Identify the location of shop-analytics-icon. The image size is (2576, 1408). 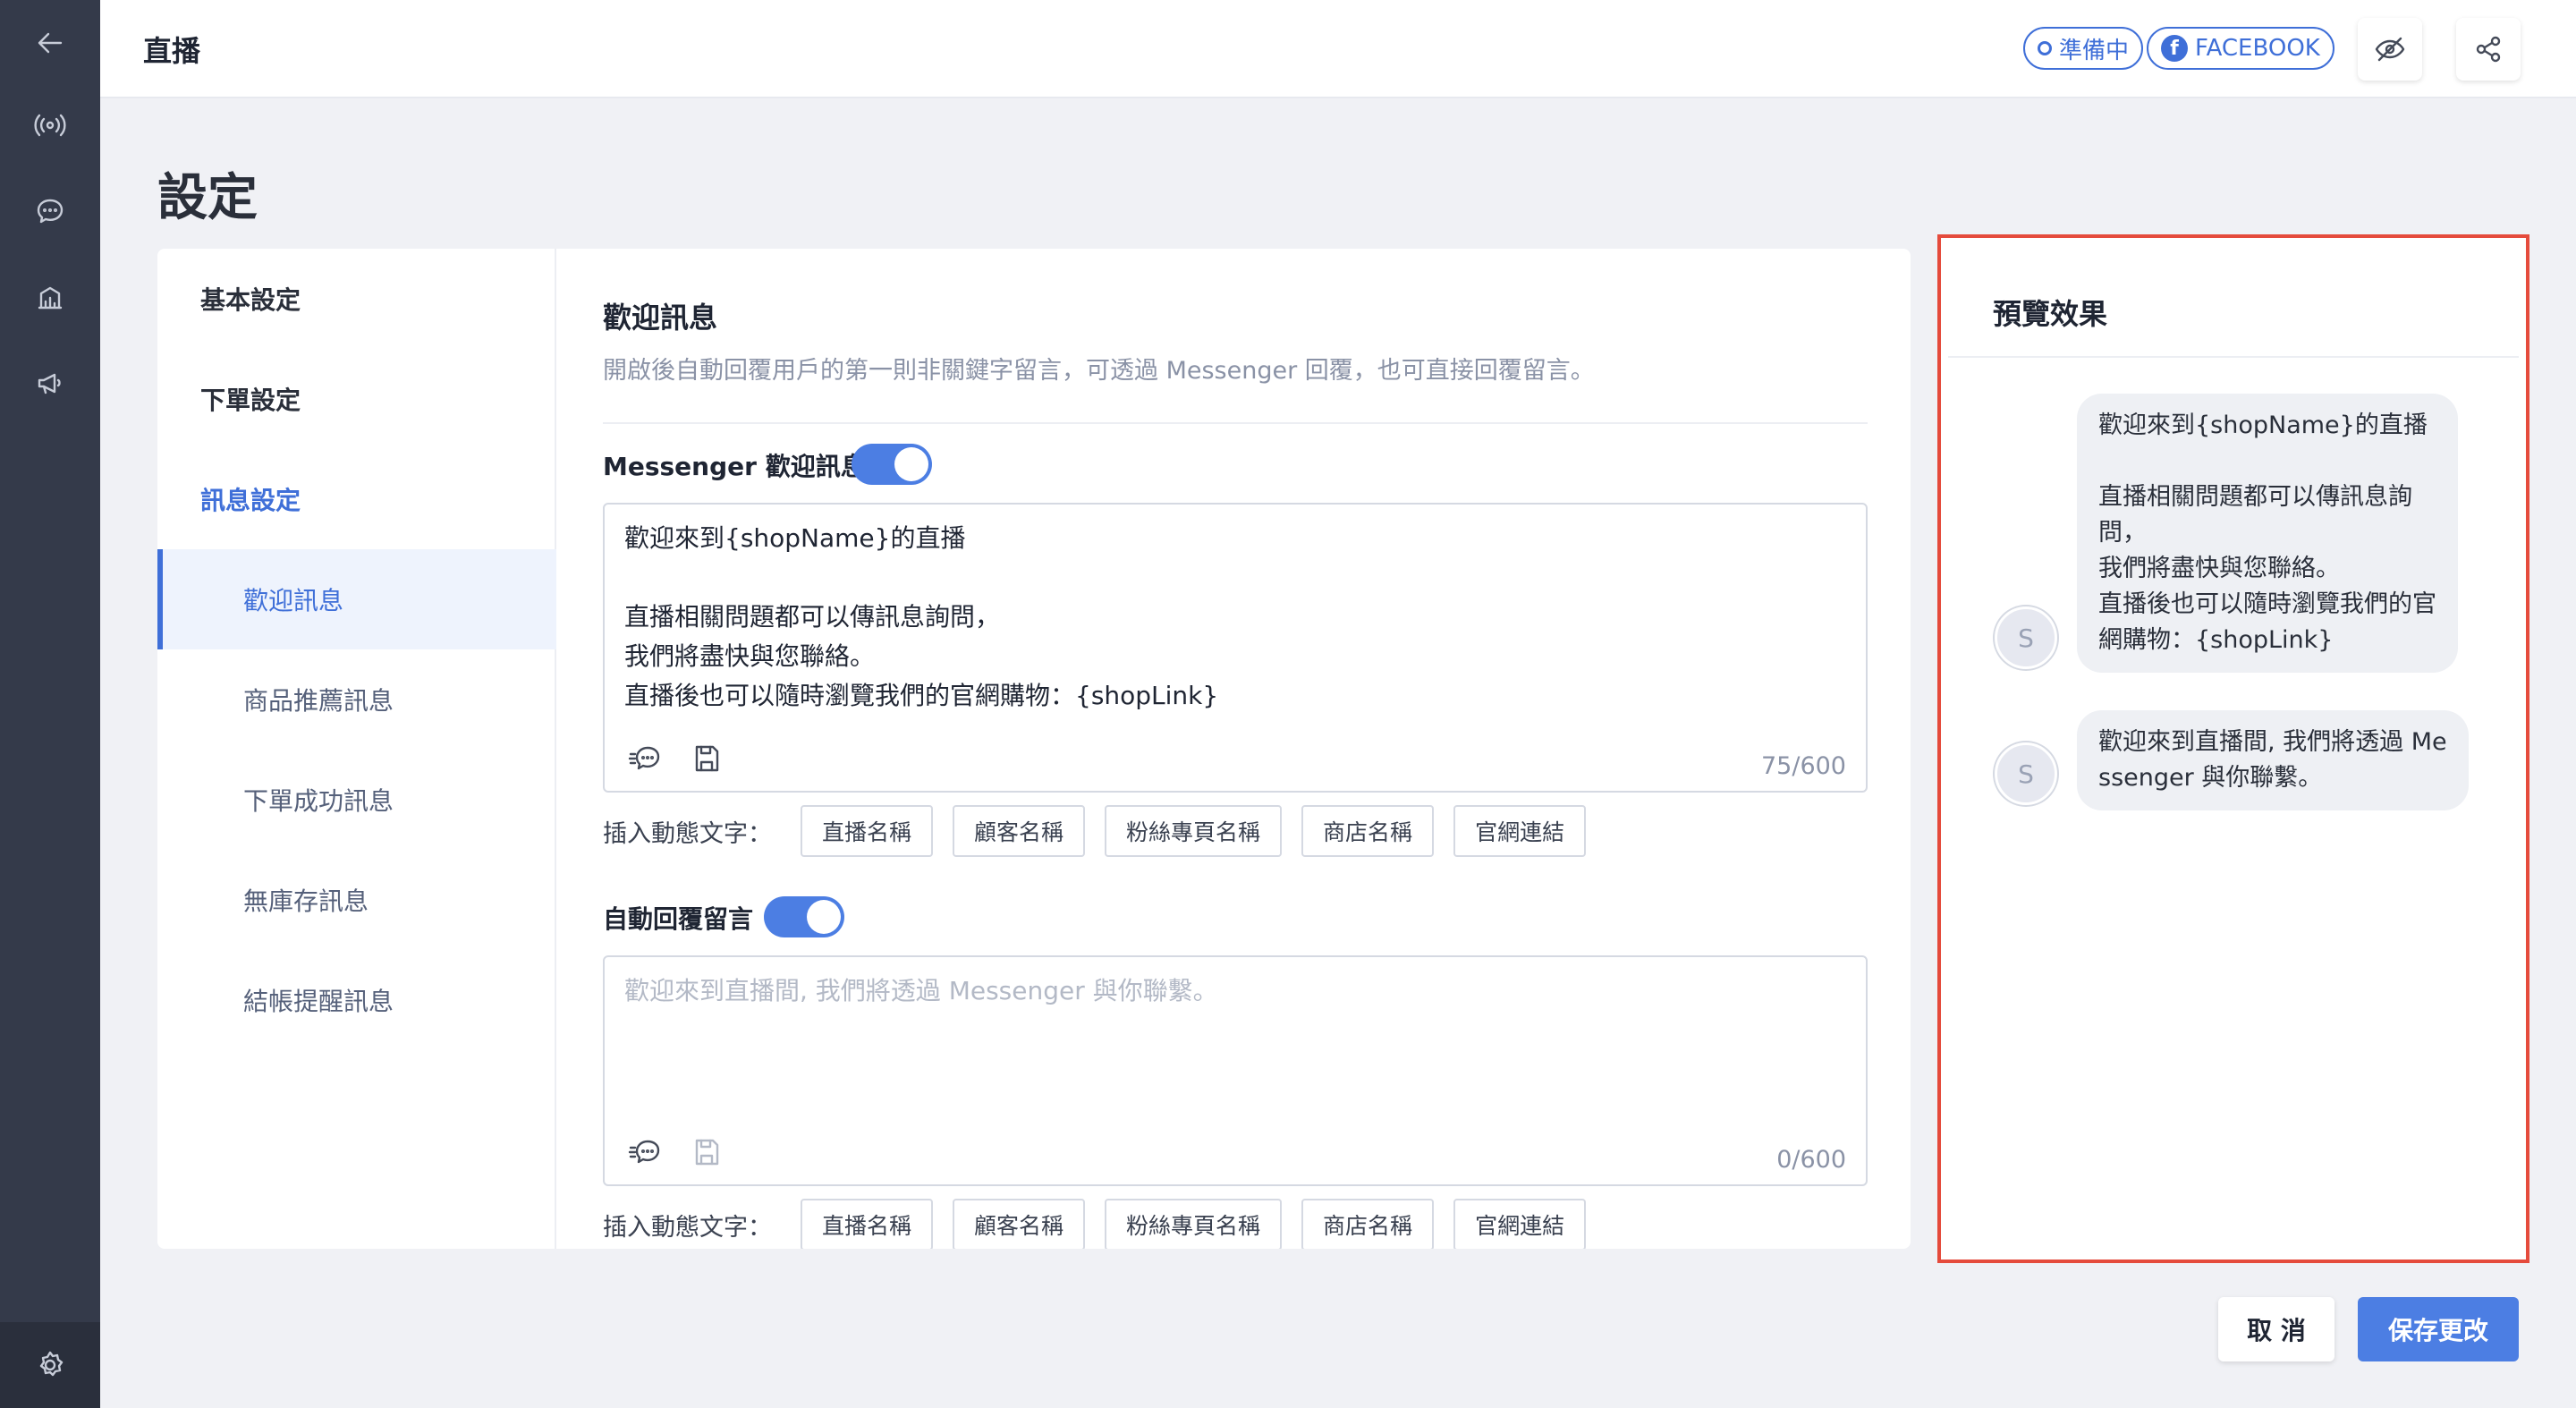
(50, 297).